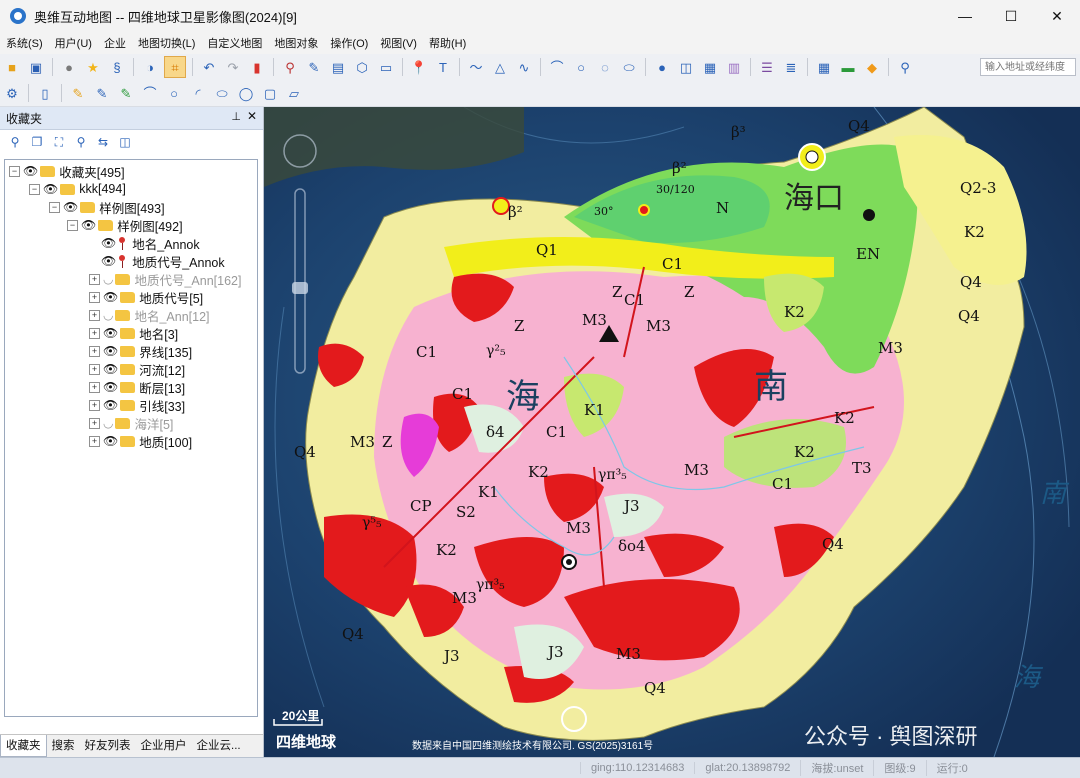  What do you see at coordinates (791, 67) in the screenshot?
I see `list-icon: ≣` at bounding box center [791, 67].